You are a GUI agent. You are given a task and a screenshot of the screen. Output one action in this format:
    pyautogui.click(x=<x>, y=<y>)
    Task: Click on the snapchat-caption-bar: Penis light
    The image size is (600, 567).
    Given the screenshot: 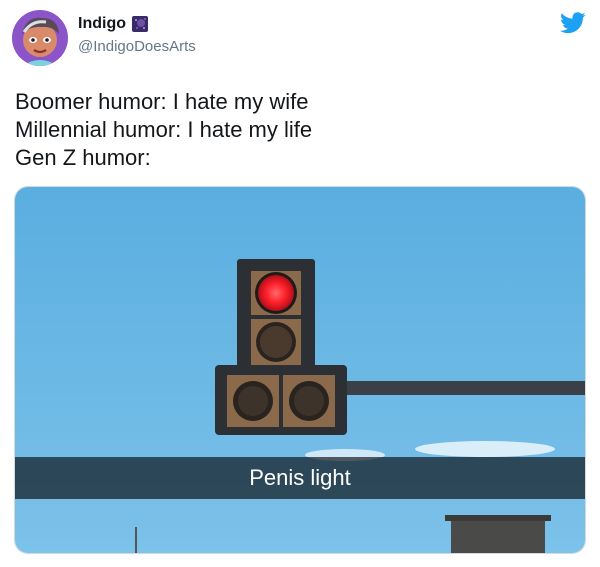 What is the action you would take?
    pyautogui.click(x=300, y=478)
    